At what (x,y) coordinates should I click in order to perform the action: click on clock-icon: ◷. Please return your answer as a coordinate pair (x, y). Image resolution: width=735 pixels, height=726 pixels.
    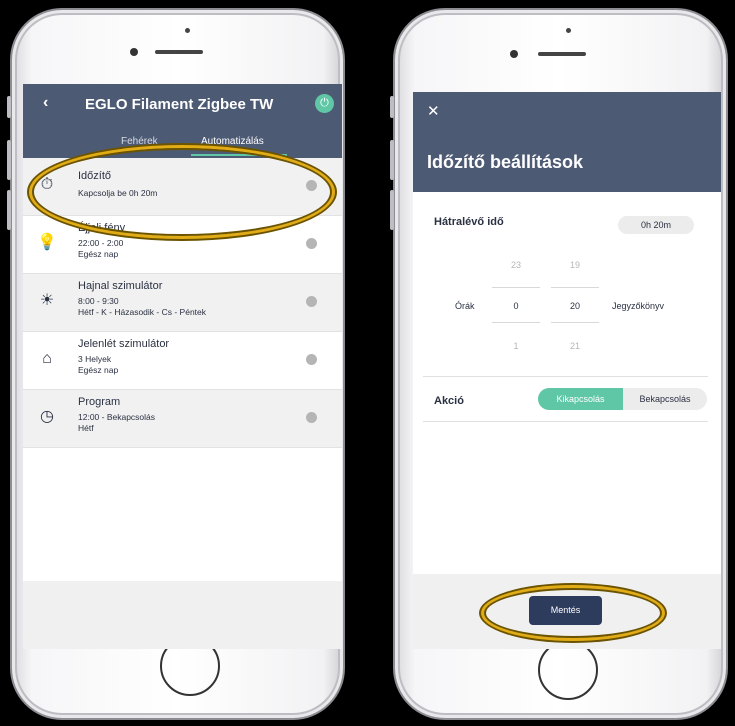
    Looking at the image, I should click on (47, 416).